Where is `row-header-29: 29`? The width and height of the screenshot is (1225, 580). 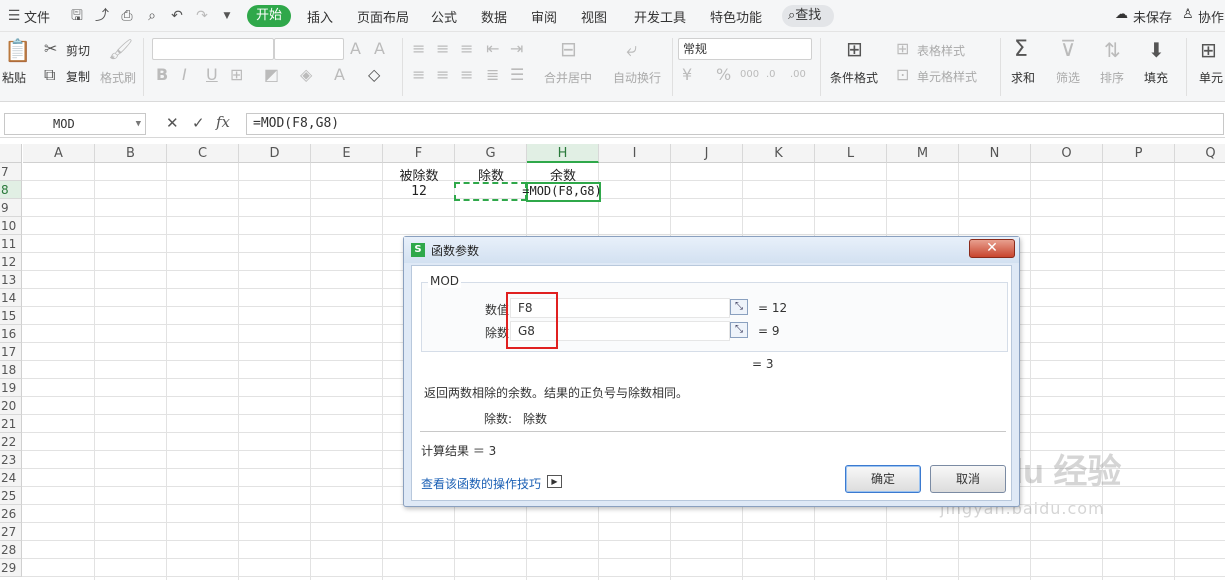 row-header-29: 29 is located at coordinates (11, 568).